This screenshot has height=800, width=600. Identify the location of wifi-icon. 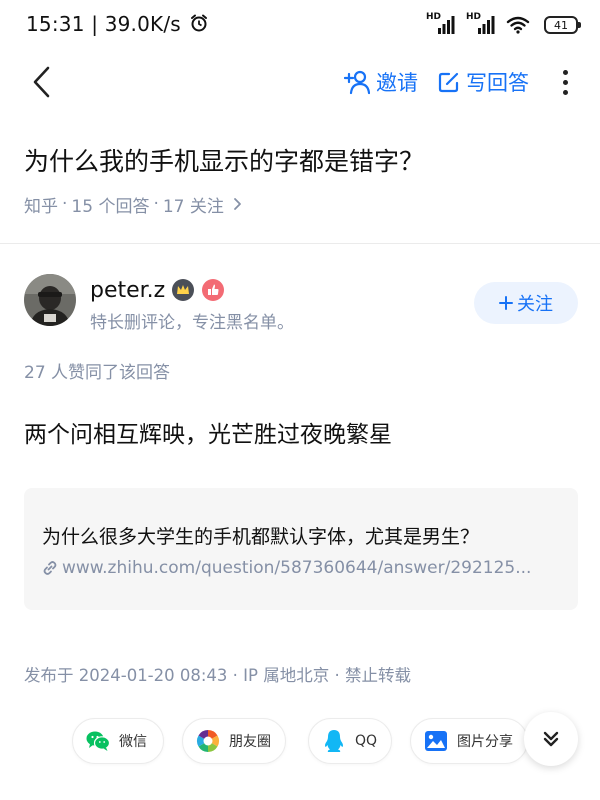
(518, 25).